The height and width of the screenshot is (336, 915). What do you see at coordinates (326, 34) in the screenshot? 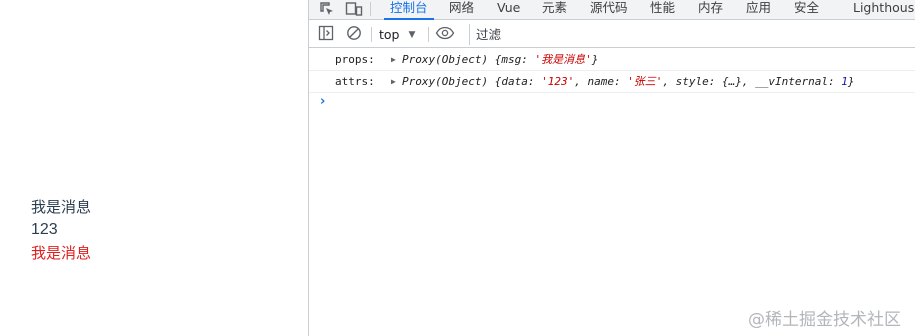
I see `sidebar-toggle-icon` at bounding box center [326, 34].